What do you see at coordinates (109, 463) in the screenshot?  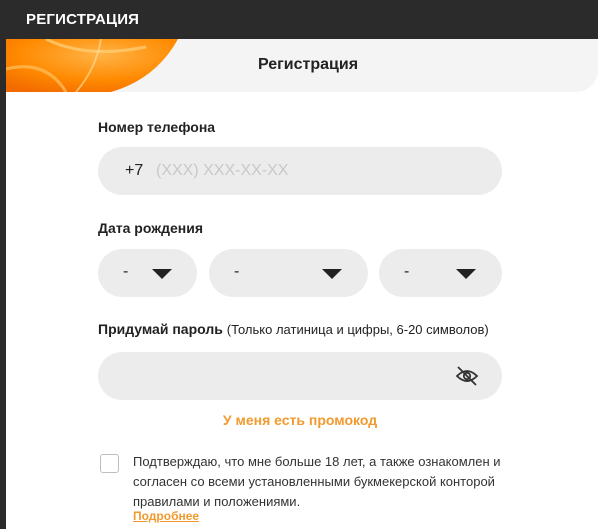 I see `consent-checkbox` at bounding box center [109, 463].